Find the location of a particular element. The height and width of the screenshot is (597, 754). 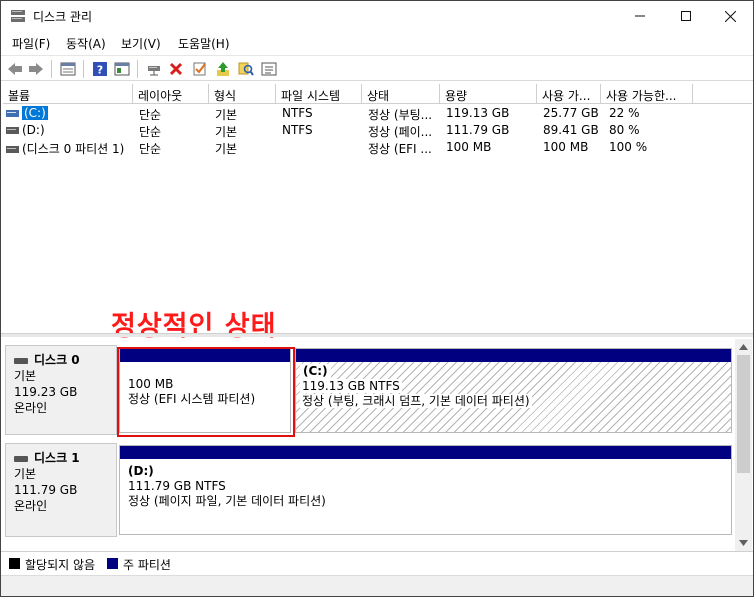

partition-size: 119.13 GB NTFS is located at coordinates (351, 386).